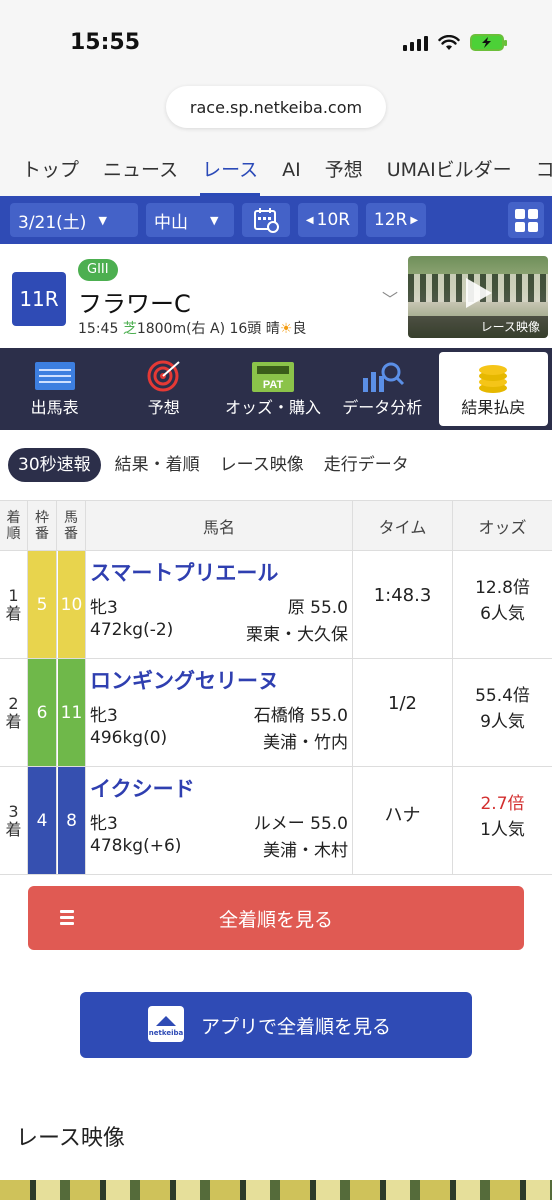 This screenshot has height=1200, width=552. What do you see at coordinates (449, 42) in the screenshot?
I see `wifi-icon` at bounding box center [449, 42].